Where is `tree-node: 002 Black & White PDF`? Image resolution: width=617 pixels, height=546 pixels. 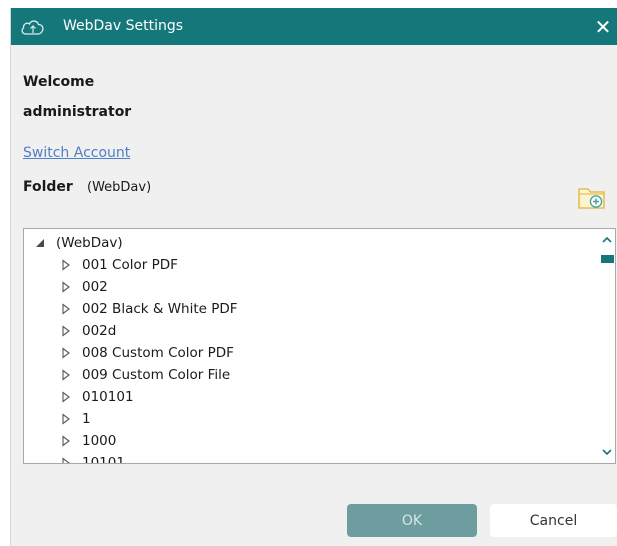
tree-node: 002 Black & White PDF is located at coordinates (149, 309).